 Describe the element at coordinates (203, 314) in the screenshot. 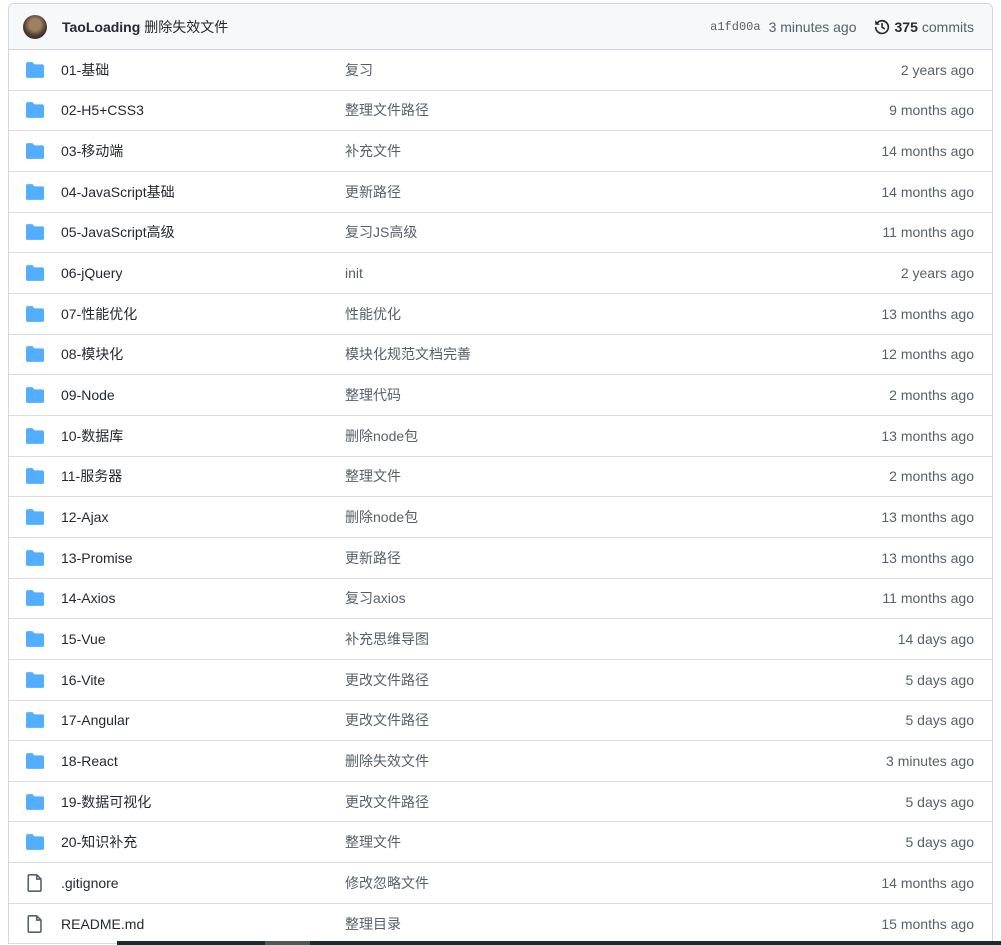

I see `file-name-link: 07-性能优化` at that location.